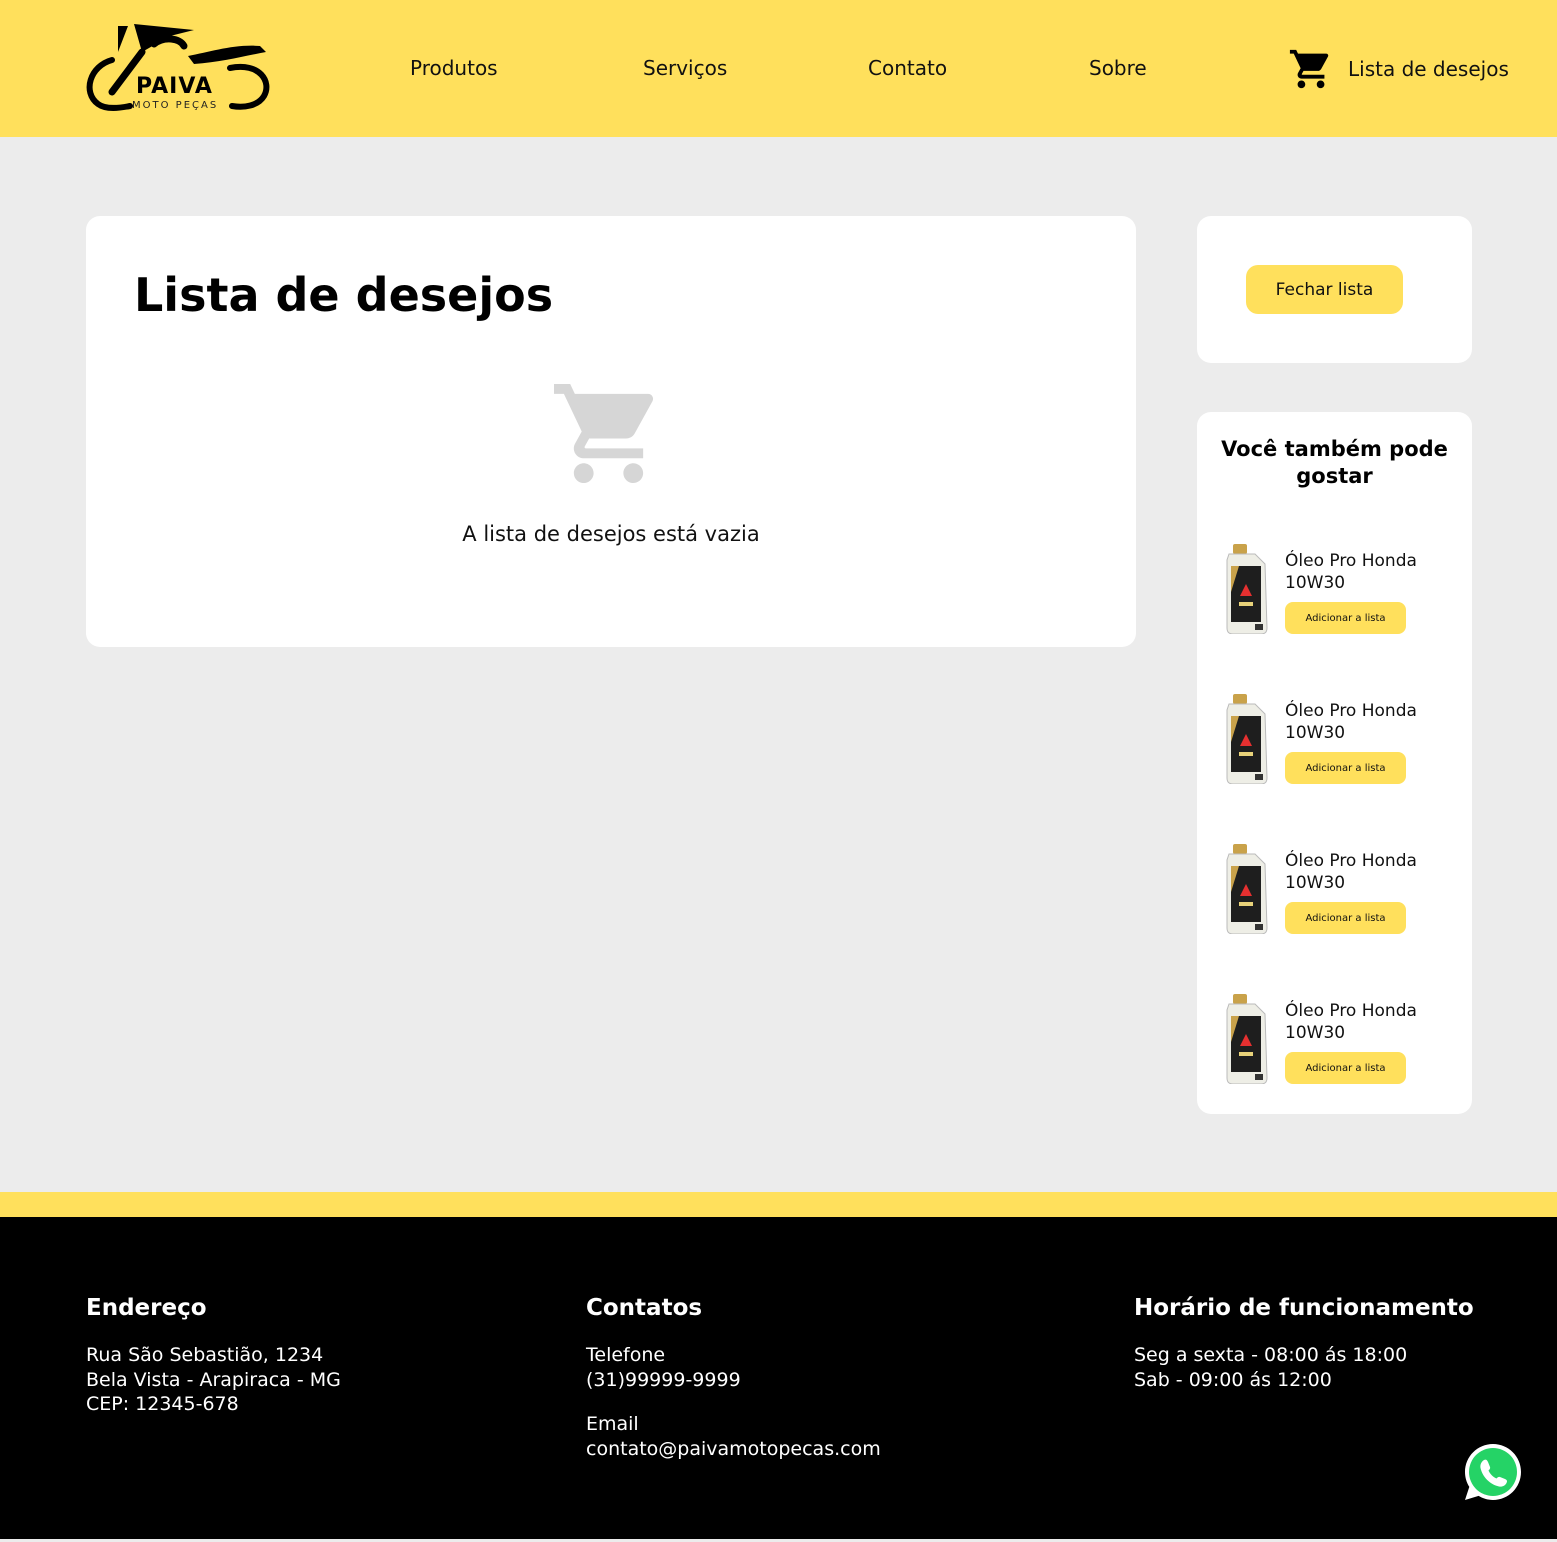  What do you see at coordinates (344, 295) in the screenshot?
I see `page-title: Lista de desejos` at bounding box center [344, 295].